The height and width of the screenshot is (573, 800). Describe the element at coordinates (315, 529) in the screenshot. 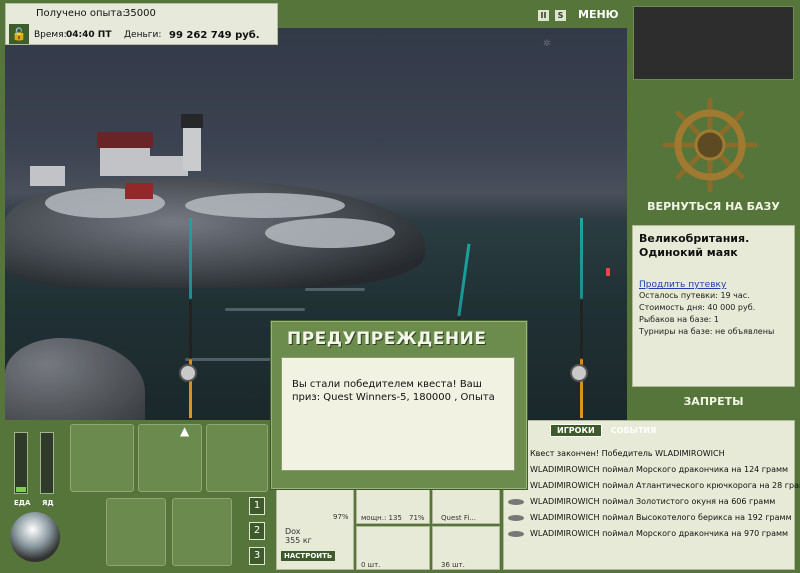

I see `rod-card: Dox 355 кг 97% НАСТРОИТЬ` at that location.